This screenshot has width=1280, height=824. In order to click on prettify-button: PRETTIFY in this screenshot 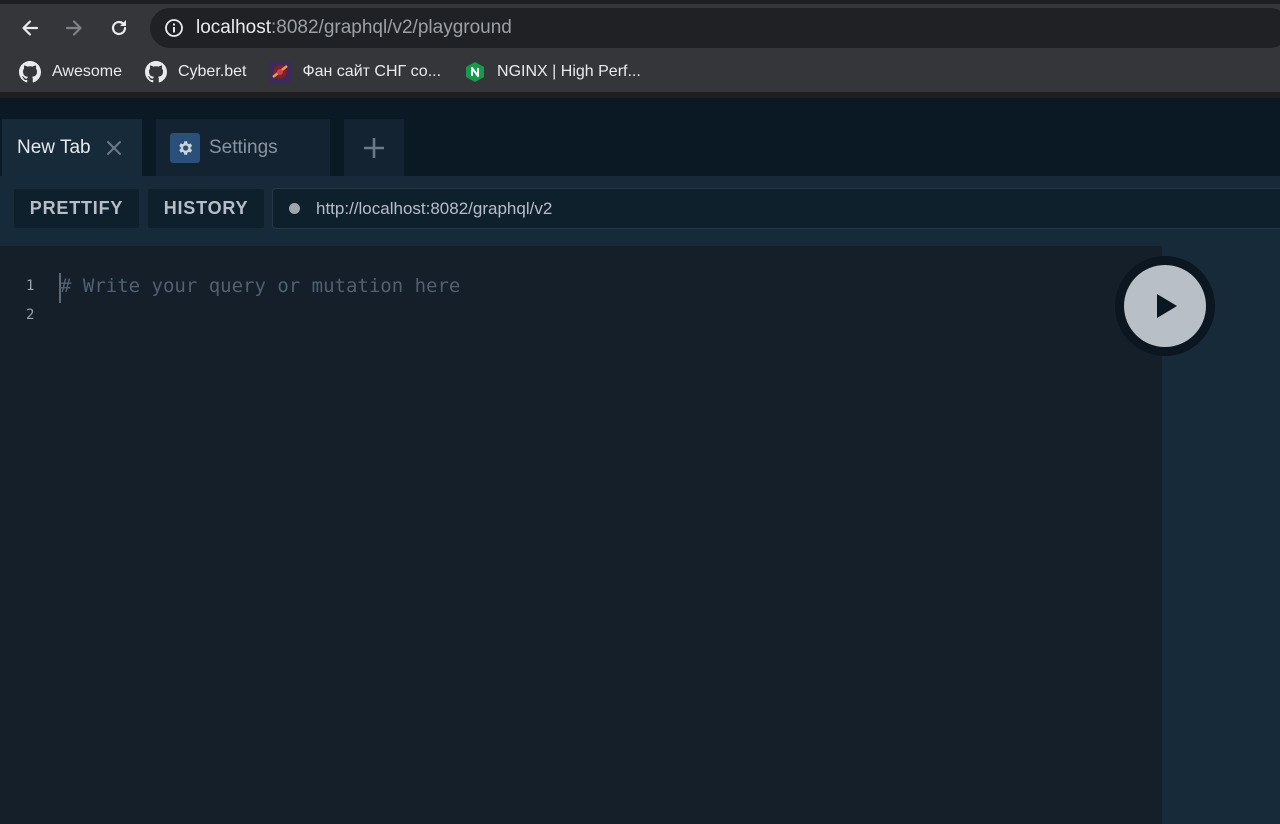, I will do `click(76, 208)`.